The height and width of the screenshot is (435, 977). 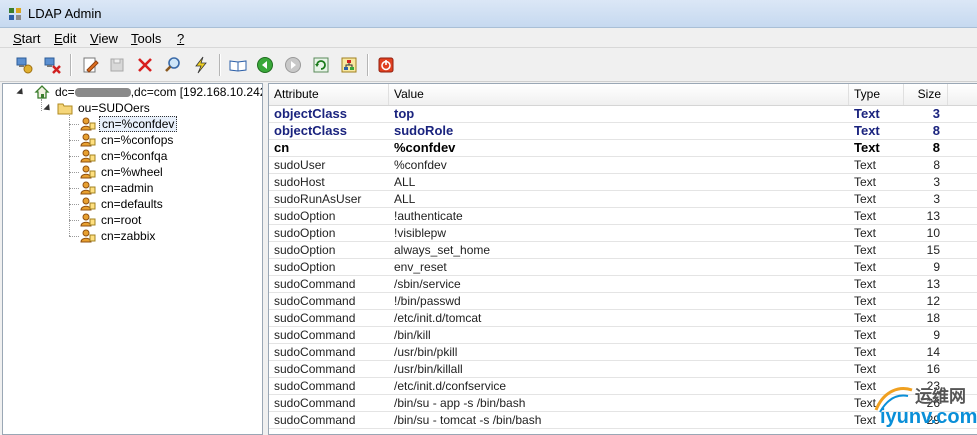 I want to click on tree-node: cn=zabbix, so click(x=118, y=236).